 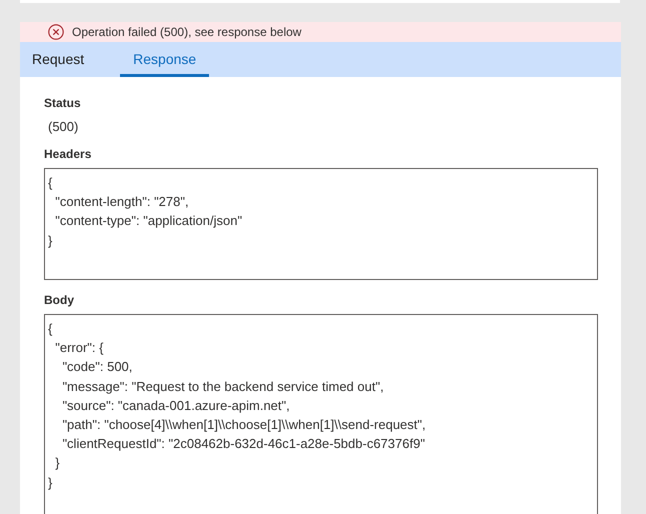 I want to click on section-label: Body, so click(x=59, y=300).